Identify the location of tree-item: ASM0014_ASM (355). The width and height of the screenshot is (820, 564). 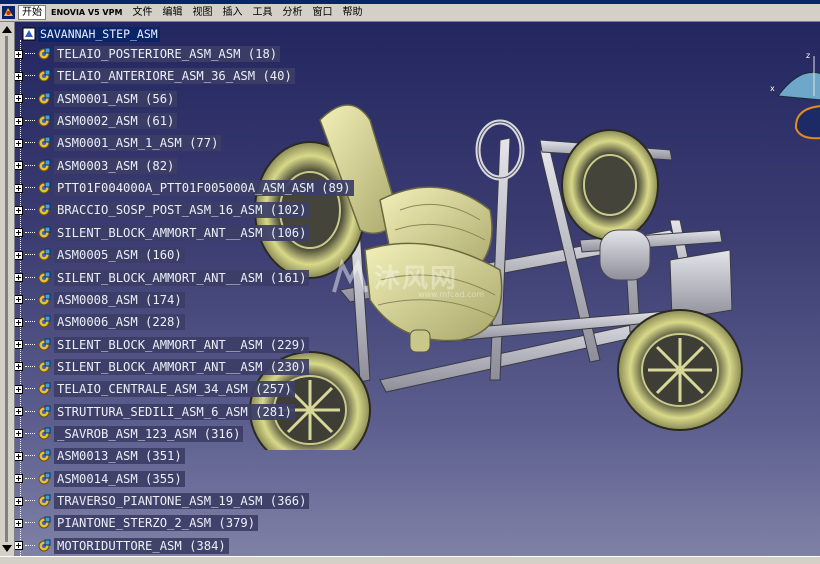
(99, 479).